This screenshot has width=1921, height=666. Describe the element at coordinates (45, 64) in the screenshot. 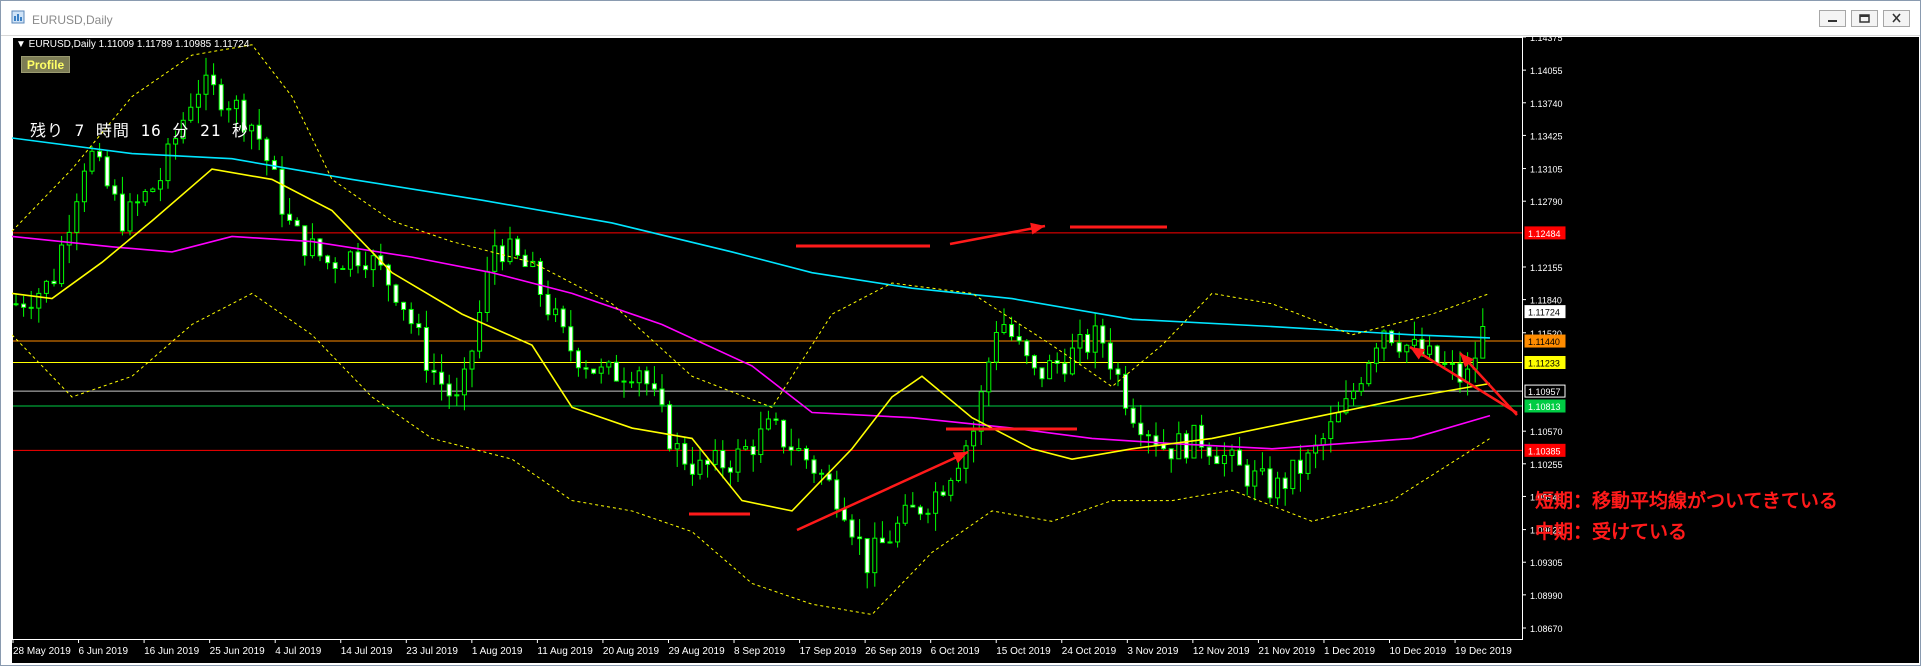

I see `profile-button: Profile` at that location.